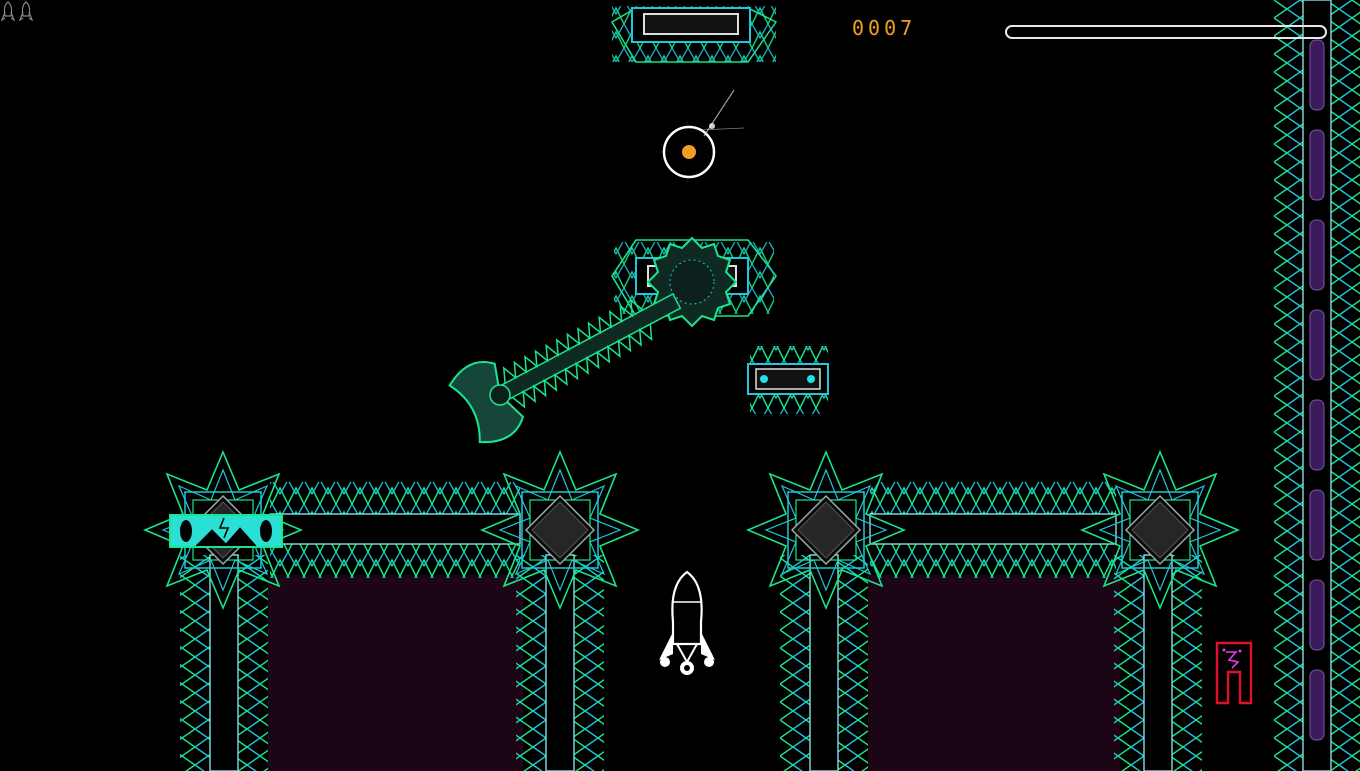 The image size is (1360, 771). Describe the element at coordinates (788, 380) in the screenshot. I see `spiked-block` at that location.